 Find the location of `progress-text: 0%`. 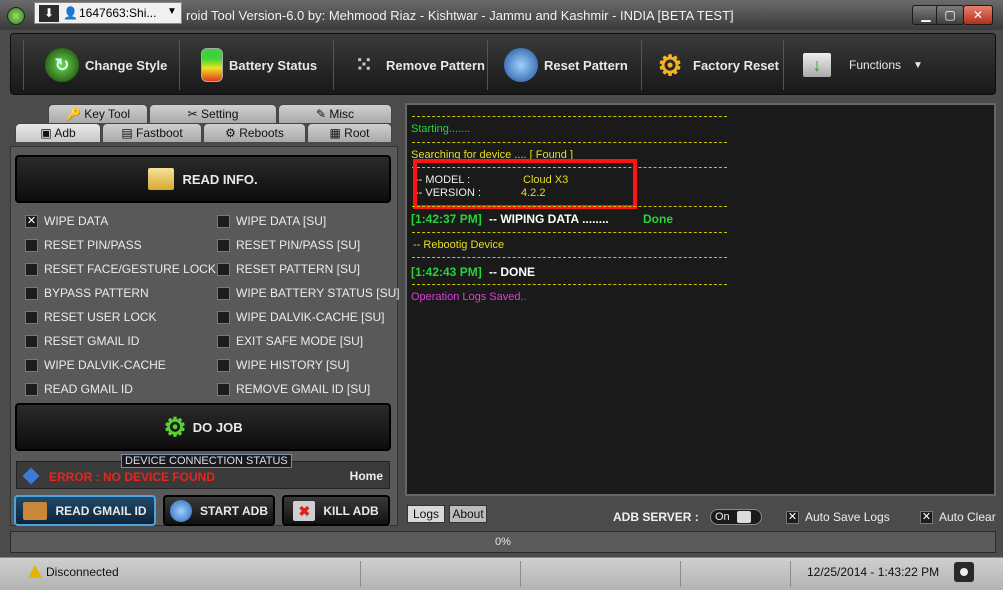

progress-text: 0% is located at coordinates (503, 542).